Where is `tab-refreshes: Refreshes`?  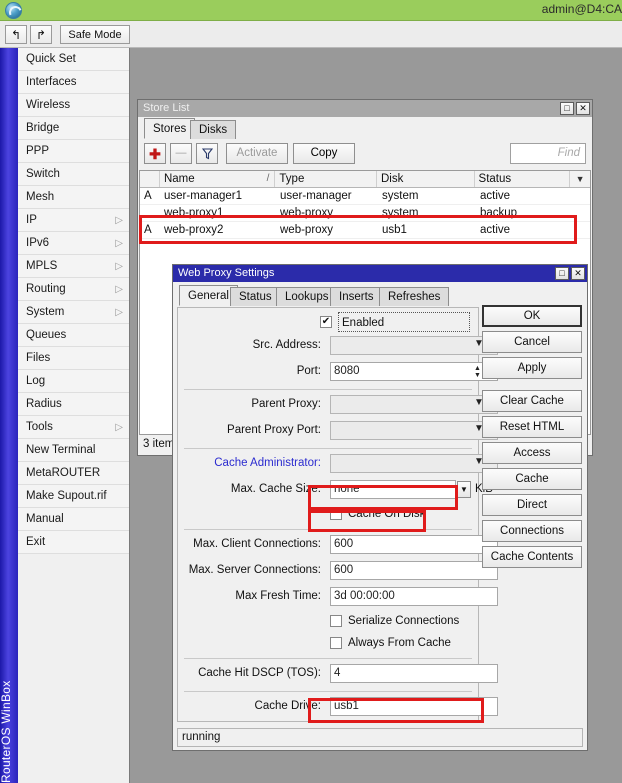
tab-refreshes: Refreshes is located at coordinates (414, 296).